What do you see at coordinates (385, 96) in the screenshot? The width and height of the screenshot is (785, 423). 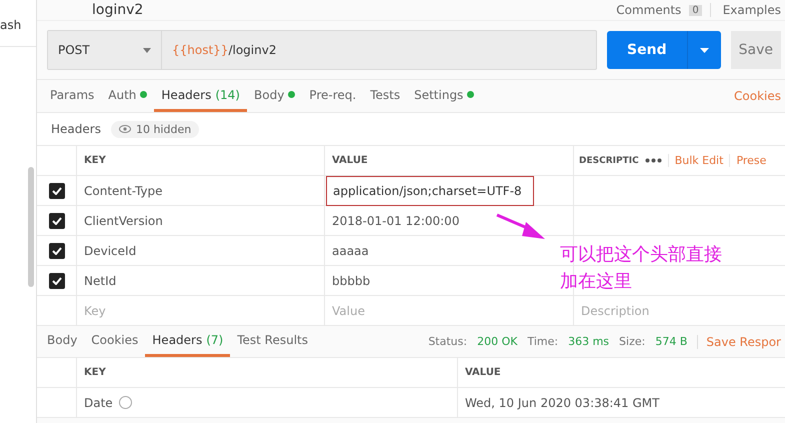 I see `request-tab: Tests` at bounding box center [385, 96].